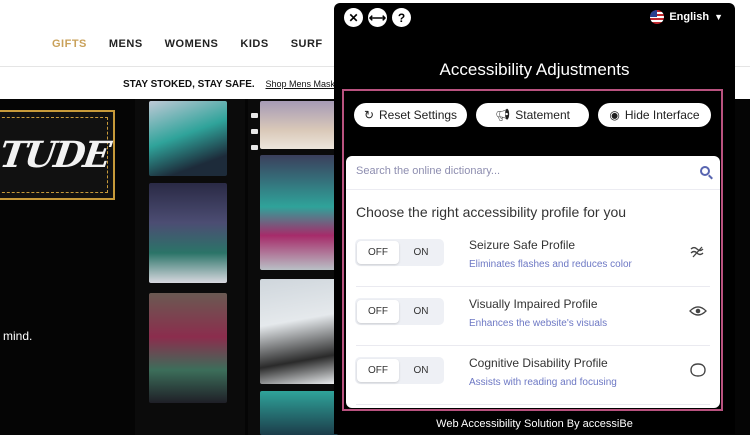 This screenshot has height=435, width=750. I want to click on hide-interface-button: ◉ Hide Interface, so click(654, 115).